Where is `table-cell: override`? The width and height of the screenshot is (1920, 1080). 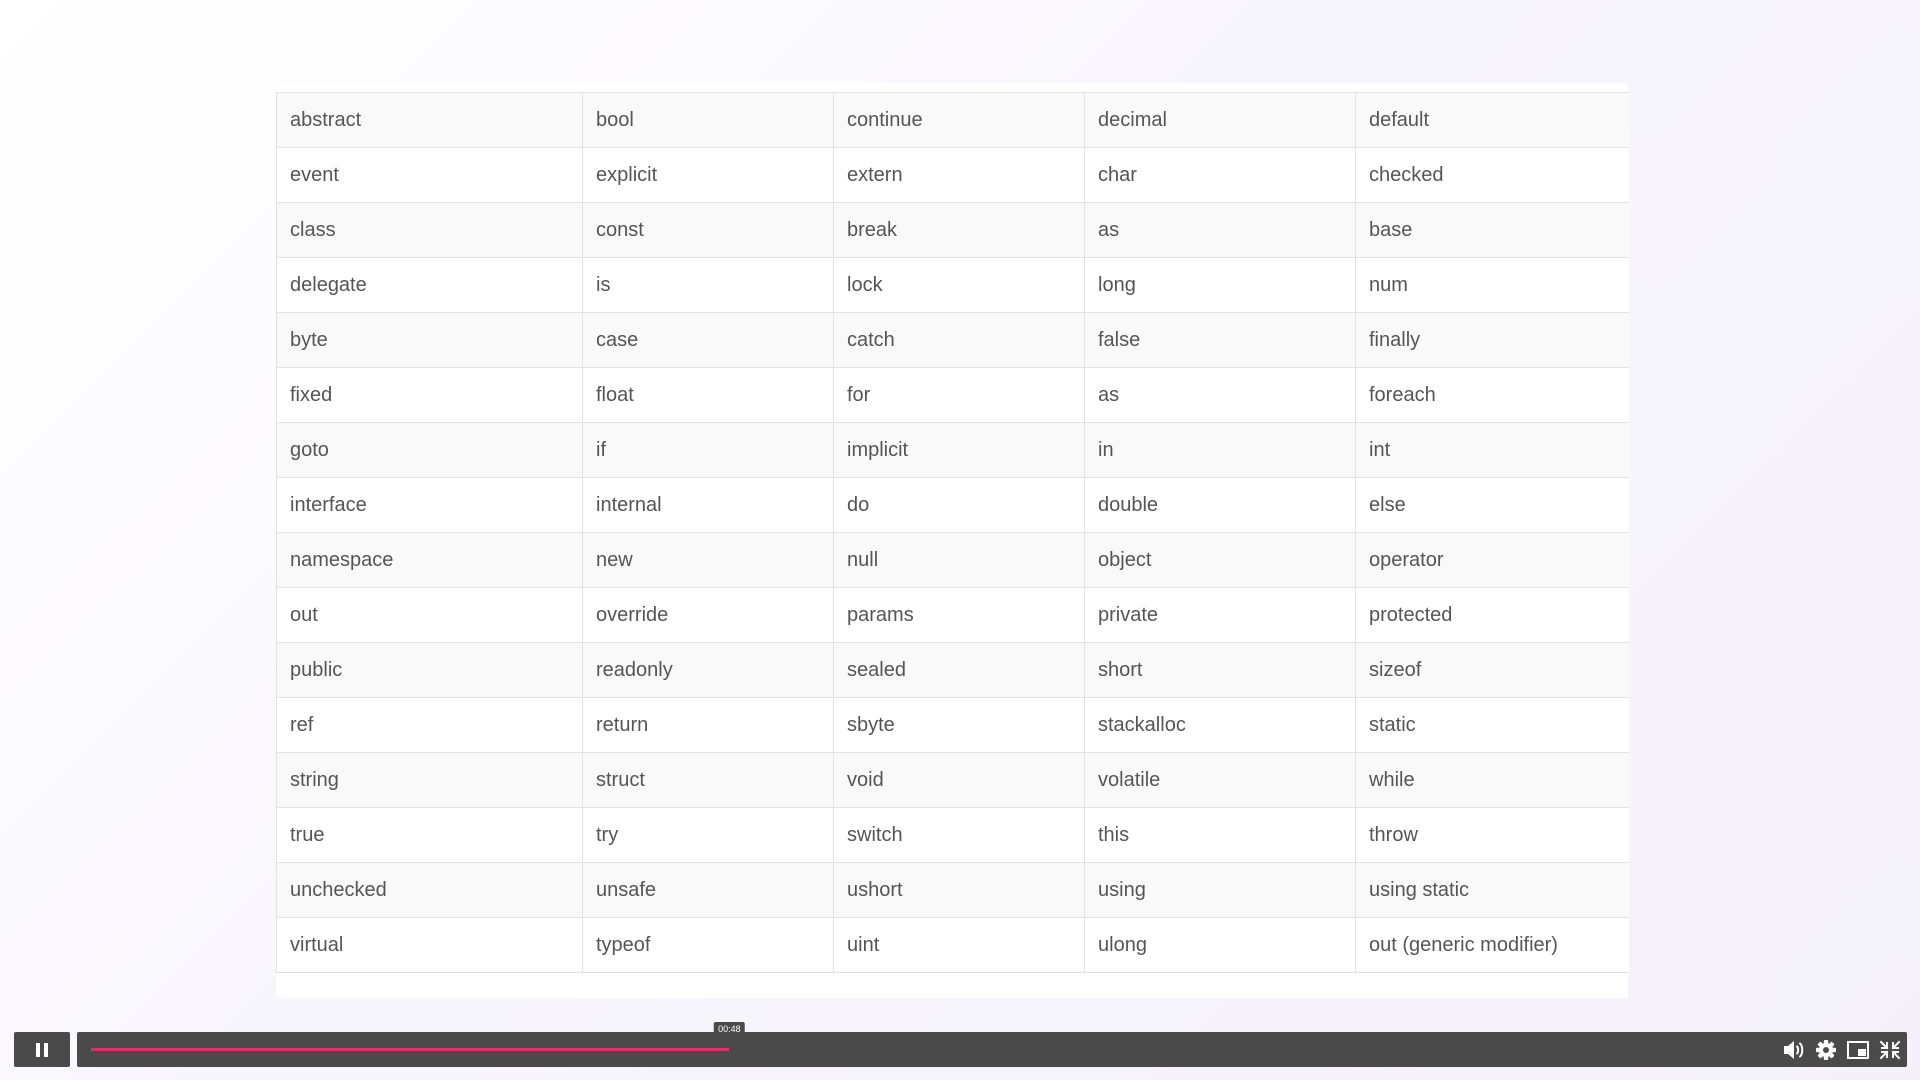 table-cell: override is located at coordinates (708, 615).